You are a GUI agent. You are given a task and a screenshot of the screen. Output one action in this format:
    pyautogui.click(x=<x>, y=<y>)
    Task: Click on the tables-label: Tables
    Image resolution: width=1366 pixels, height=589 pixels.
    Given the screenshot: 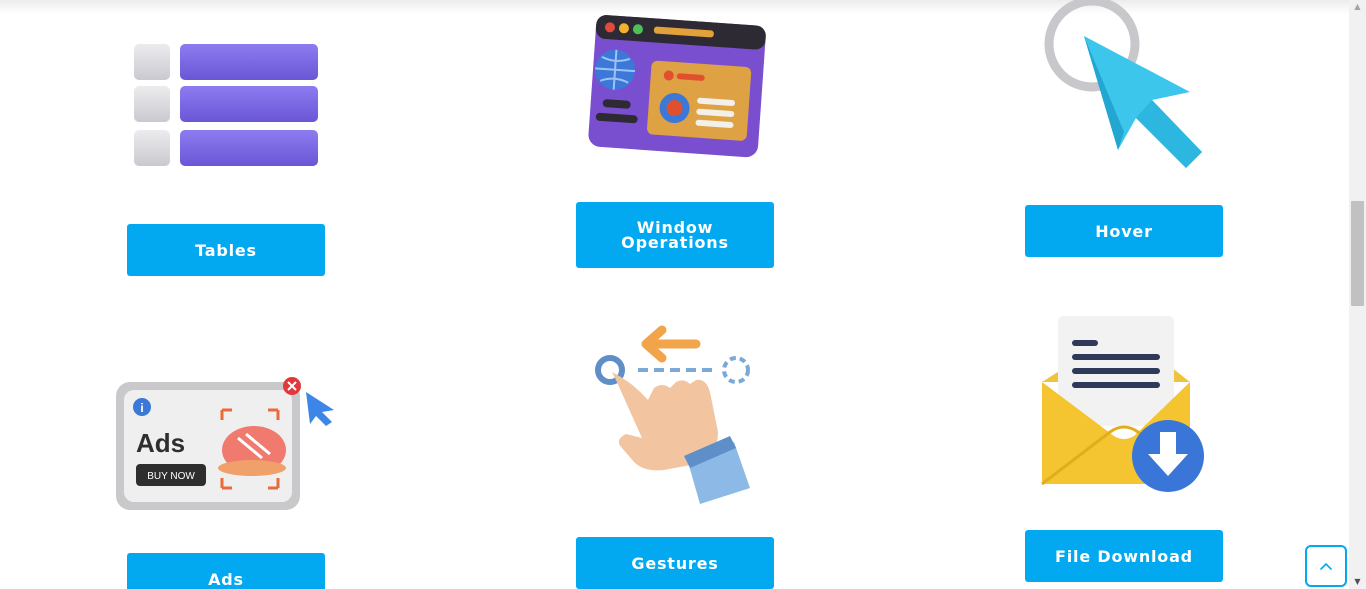 What is the action you would take?
    pyautogui.click(x=226, y=250)
    